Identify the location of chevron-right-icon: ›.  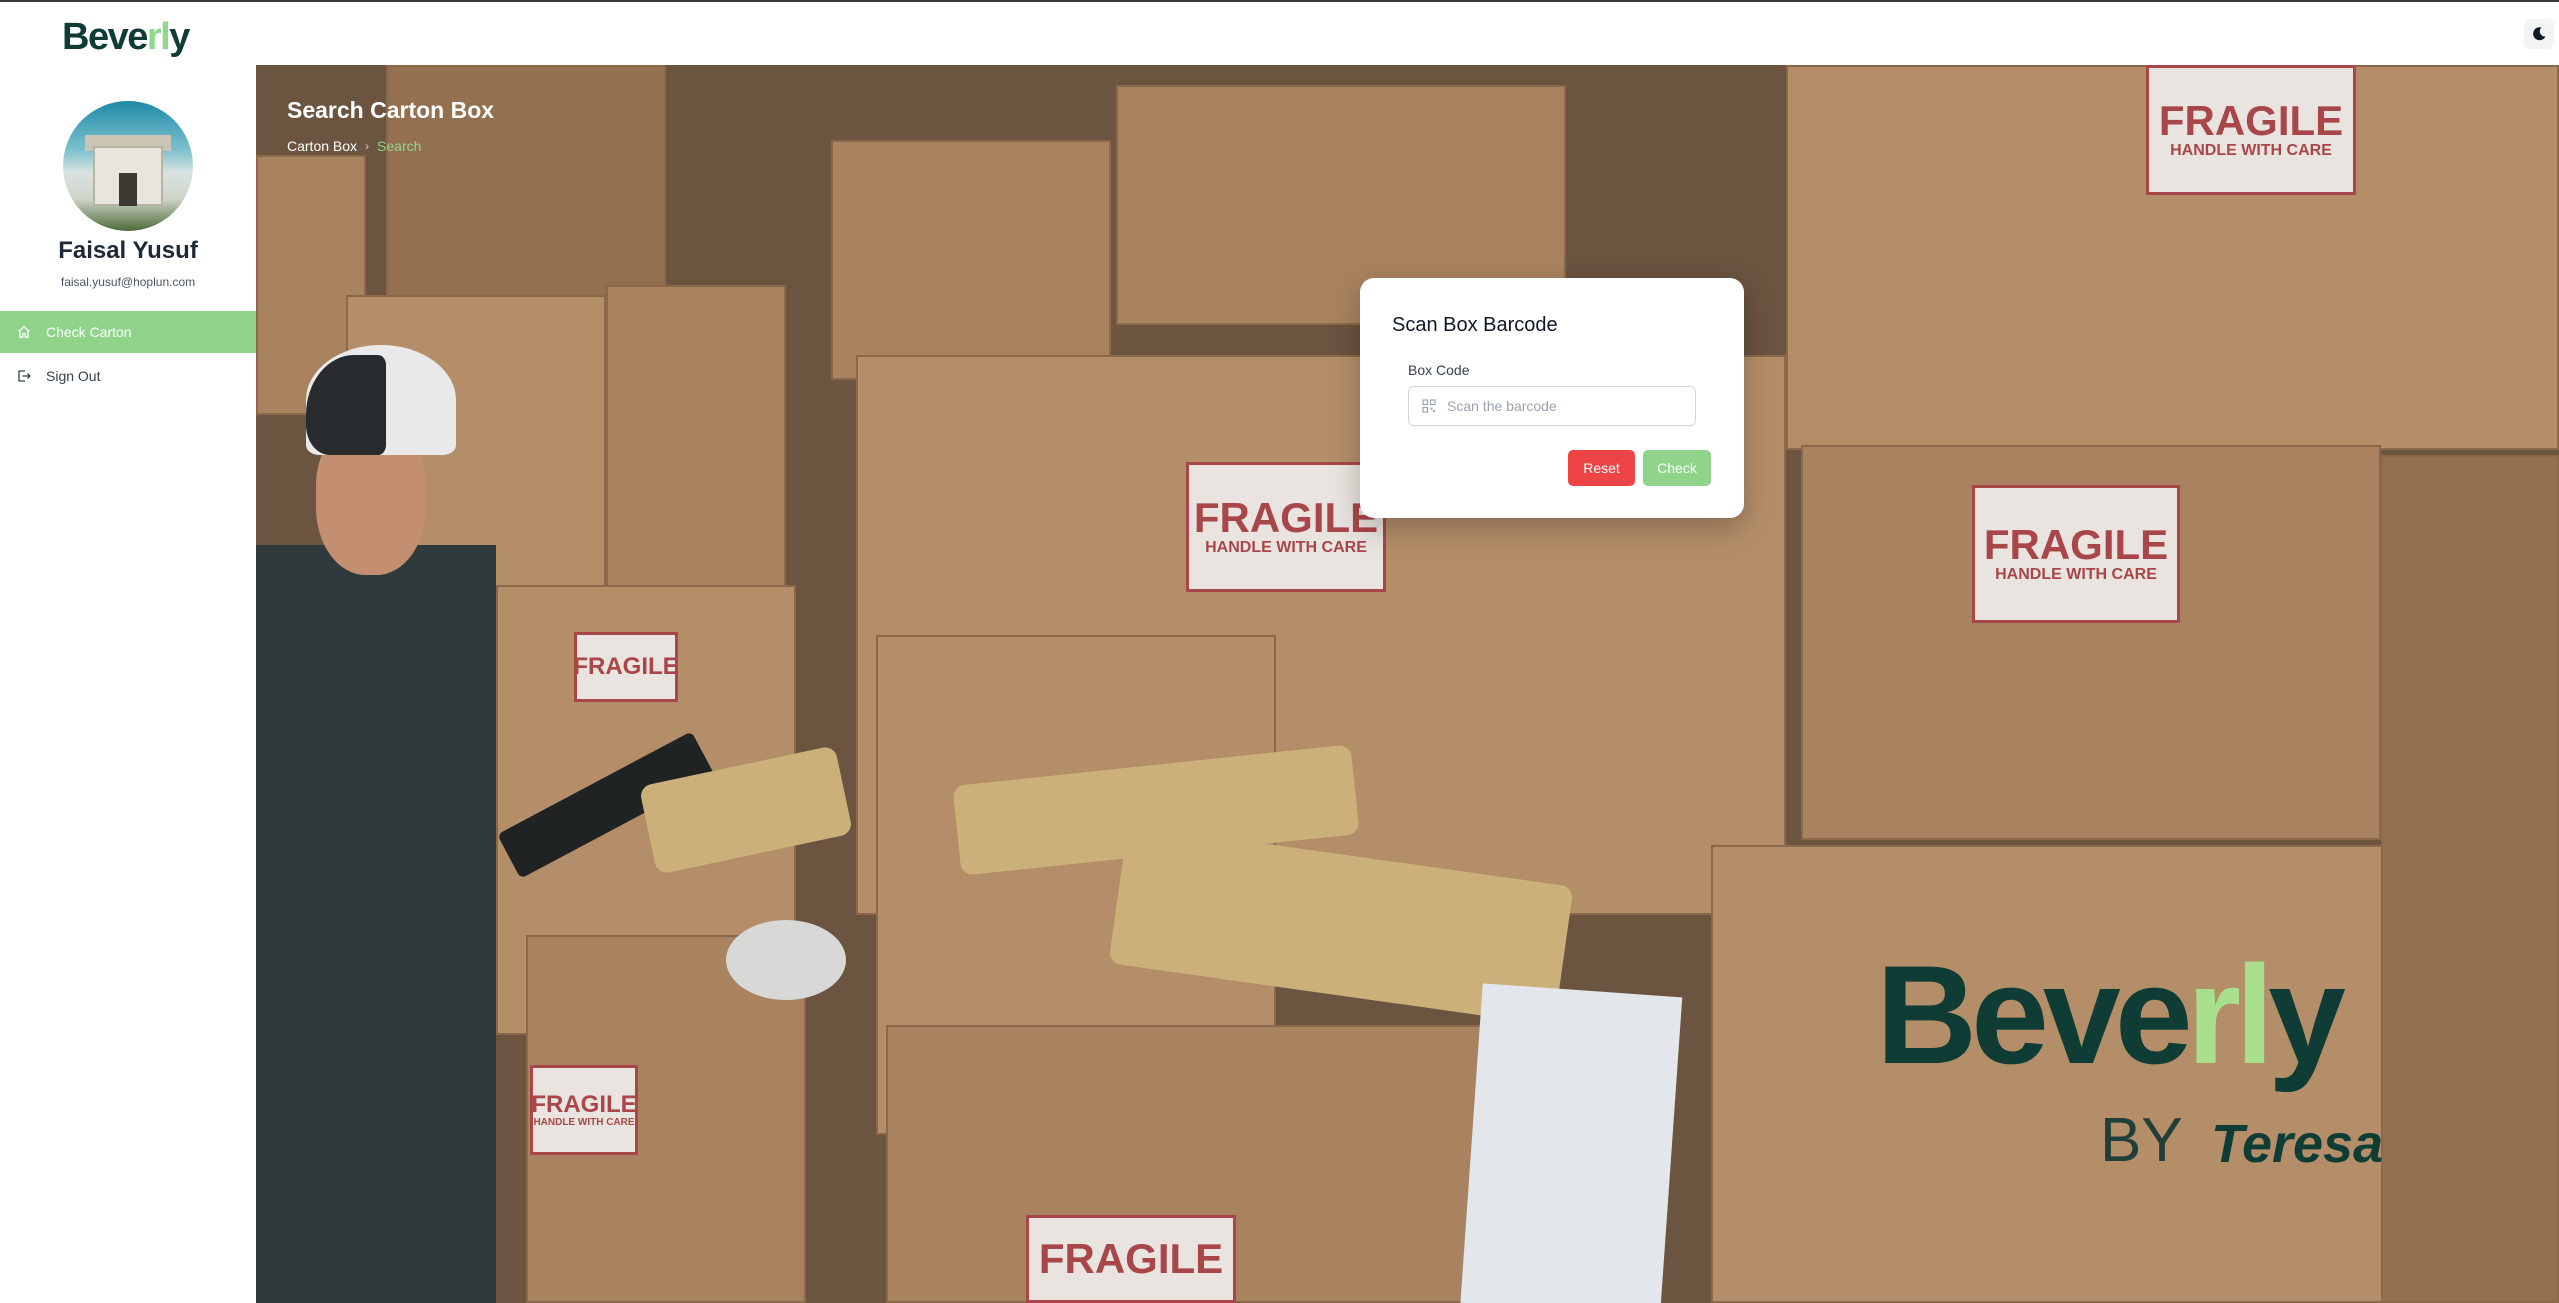
(367, 146).